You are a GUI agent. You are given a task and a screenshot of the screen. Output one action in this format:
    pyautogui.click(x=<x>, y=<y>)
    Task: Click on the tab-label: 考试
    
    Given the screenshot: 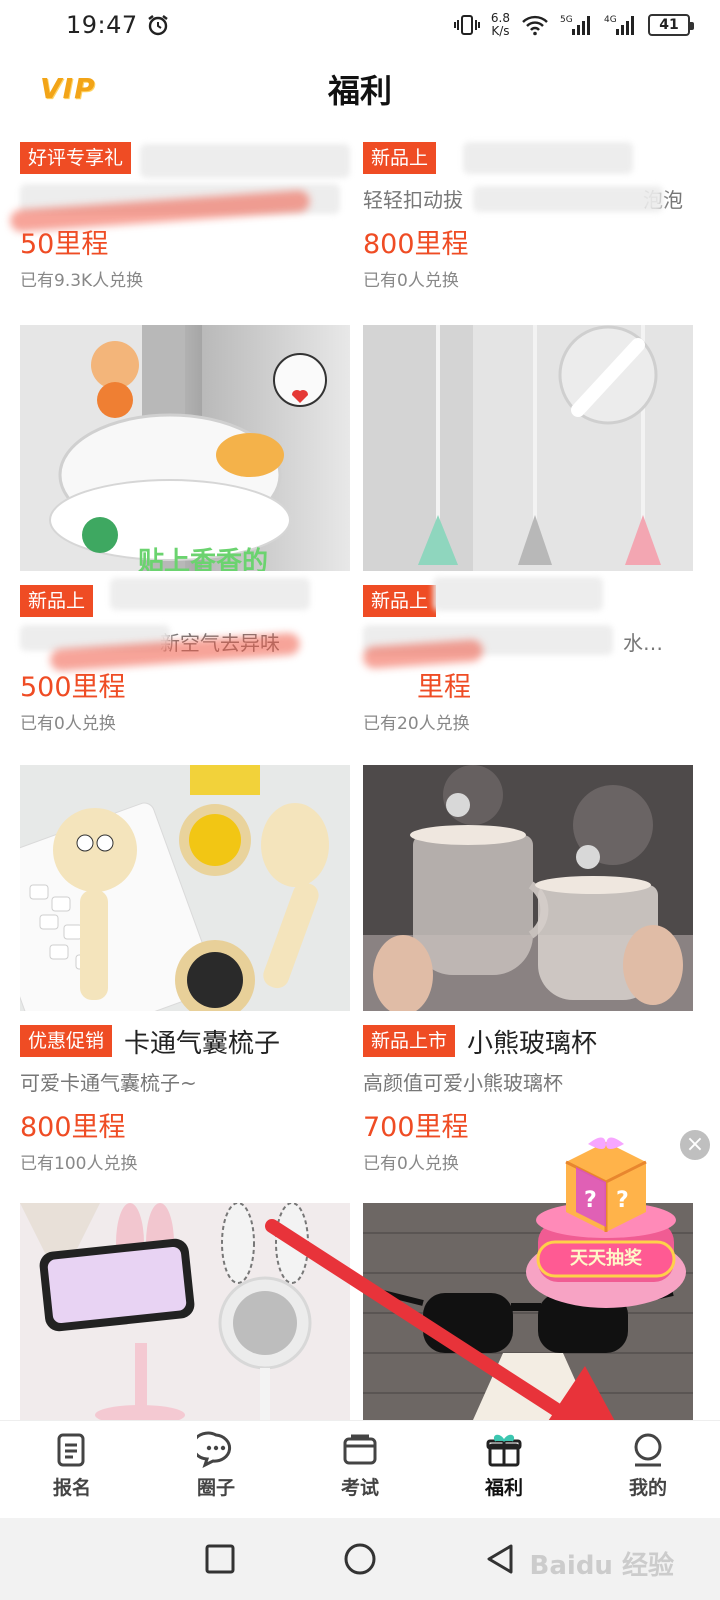 What is the action you would take?
    pyautogui.click(x=359, y=1488)
    